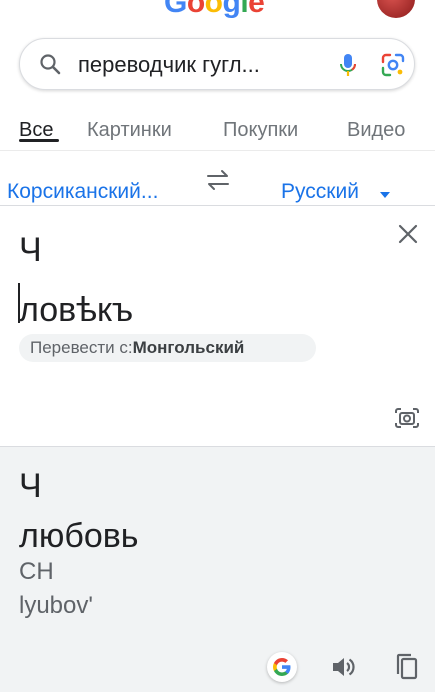  What do you see at coordinates (217, 128) in the screenshot?
I see `search-tabs: Все Картинки Покупки Видео` at bounding box center [217, 128].